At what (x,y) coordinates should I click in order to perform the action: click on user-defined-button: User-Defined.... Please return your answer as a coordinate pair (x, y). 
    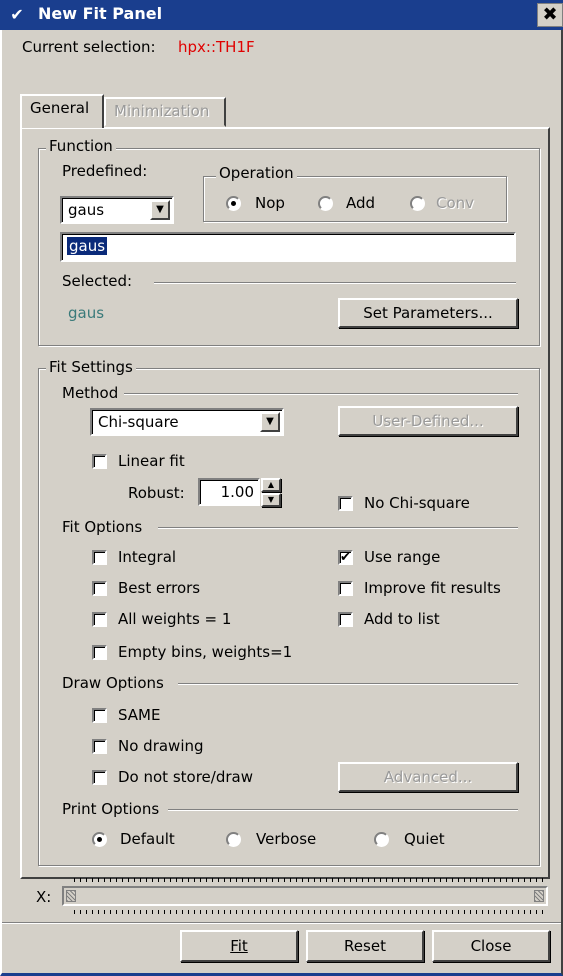
    Looking at the image, I should click on (428, 421).